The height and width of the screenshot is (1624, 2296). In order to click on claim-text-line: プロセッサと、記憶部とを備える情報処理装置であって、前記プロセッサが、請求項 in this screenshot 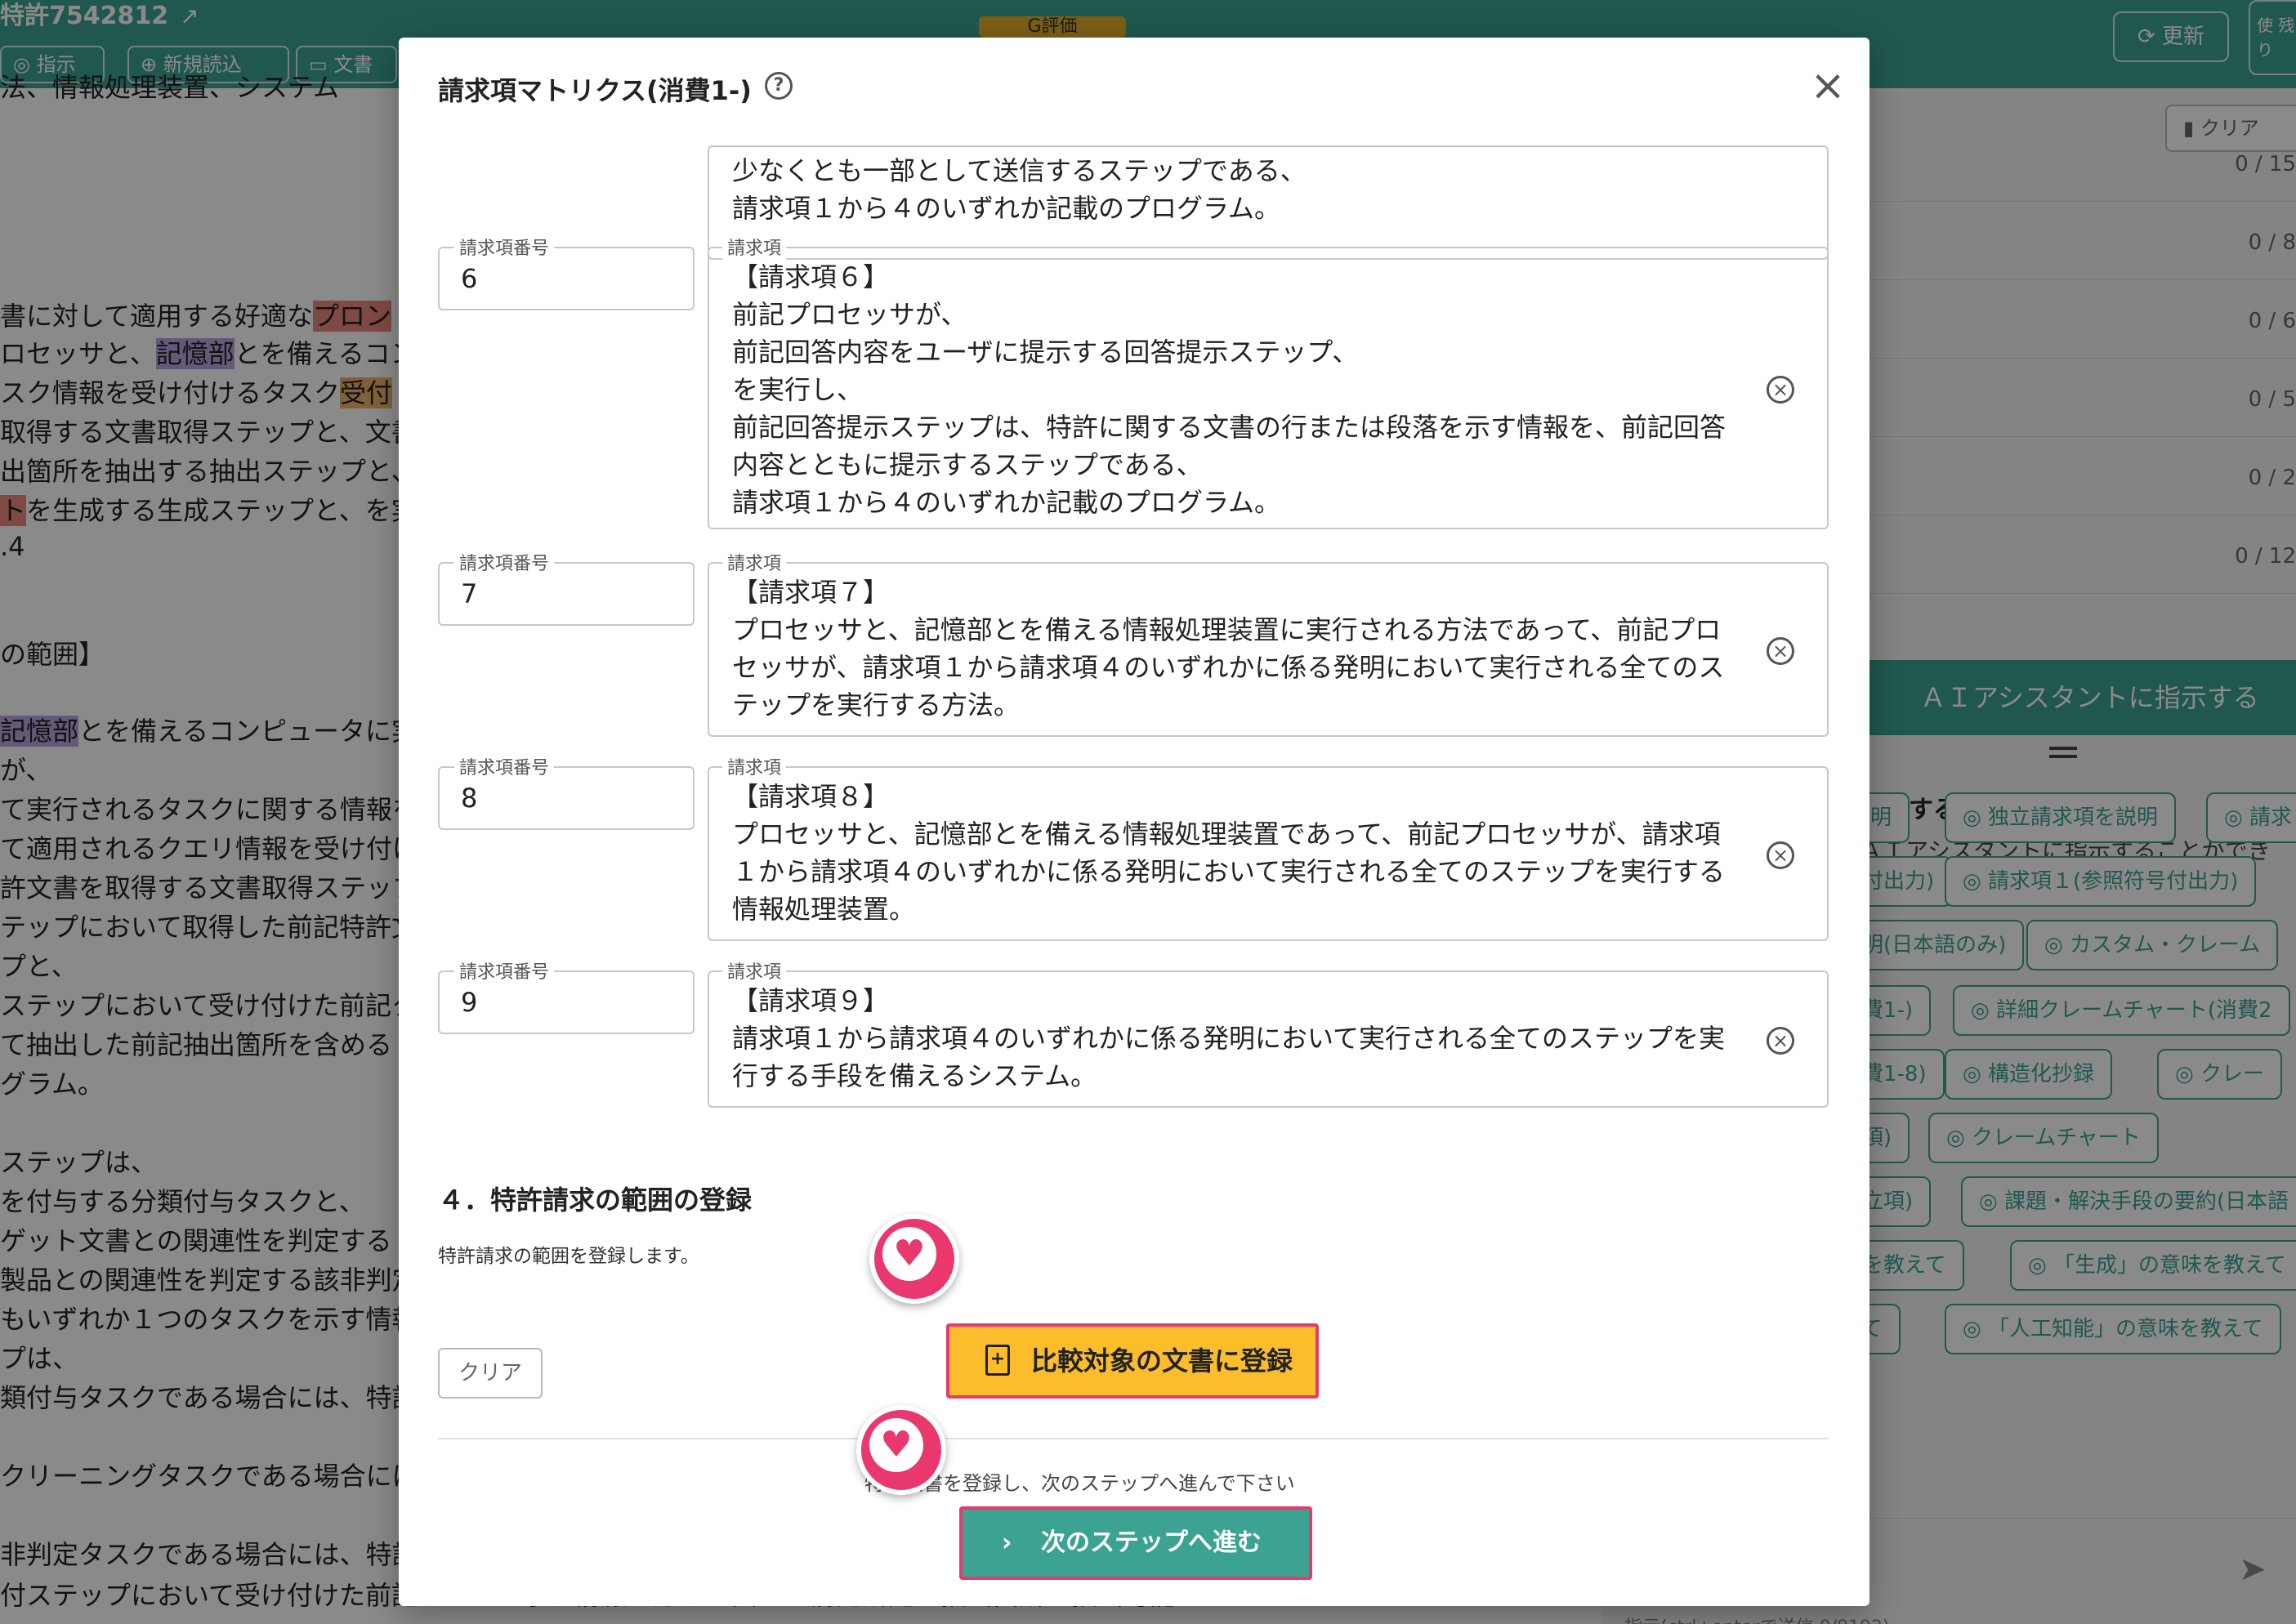, I will do `click(1226, 834)`.